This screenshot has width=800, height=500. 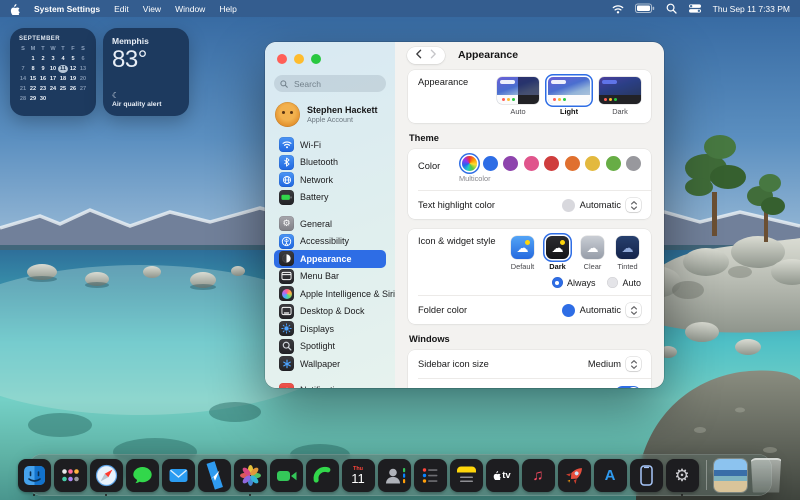 I want to click on radio-always: Always, so click(x=573, y=282).